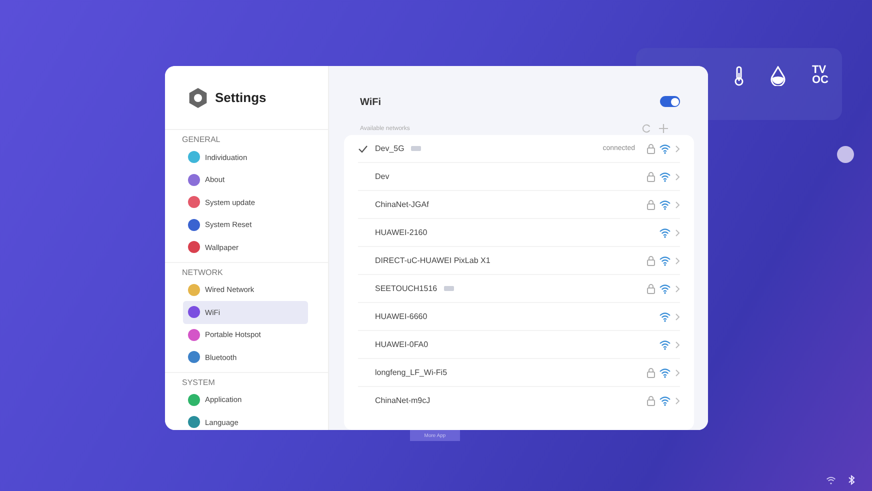 Image resolution: width=872 pixels, height=491 pixels. Describe the element at coordinates (402, 204) in the screenshot. I see `network-name: ChinaNet-JGAf` at that location.